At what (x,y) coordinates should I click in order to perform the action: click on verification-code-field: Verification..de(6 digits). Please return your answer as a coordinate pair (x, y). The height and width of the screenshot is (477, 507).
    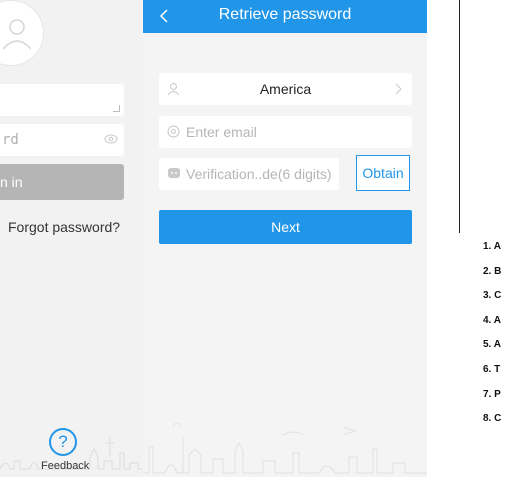
    Looking at the image, I should click on (249, 174).